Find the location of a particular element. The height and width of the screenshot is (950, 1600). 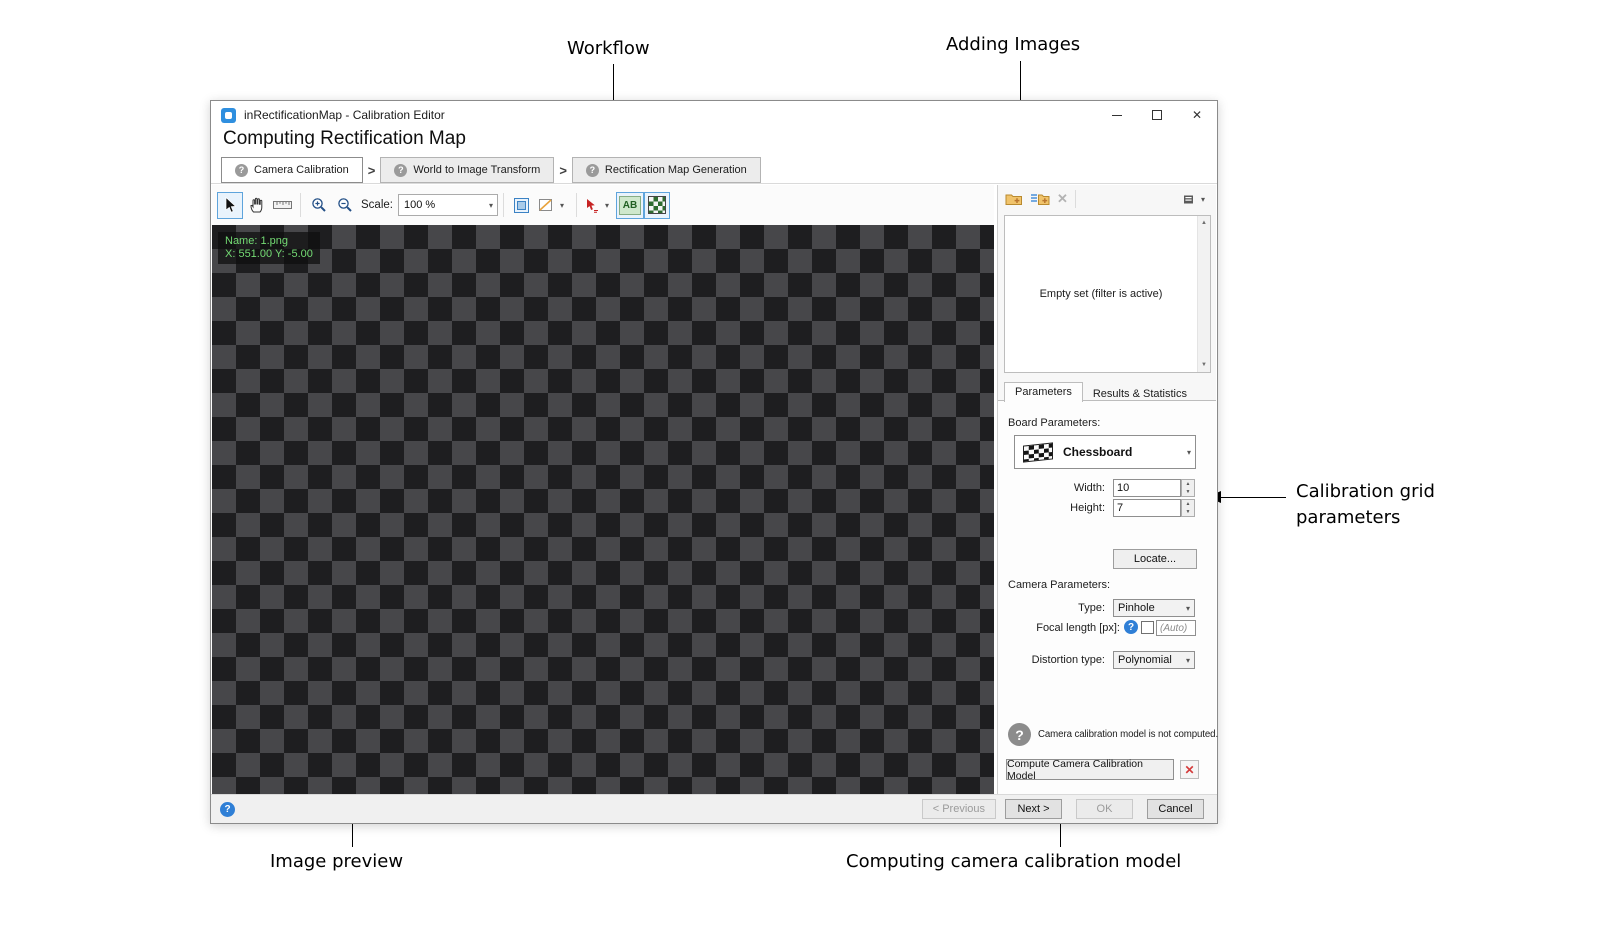

annotation-calibration-grid-line is located at coordinates (1253, 497).